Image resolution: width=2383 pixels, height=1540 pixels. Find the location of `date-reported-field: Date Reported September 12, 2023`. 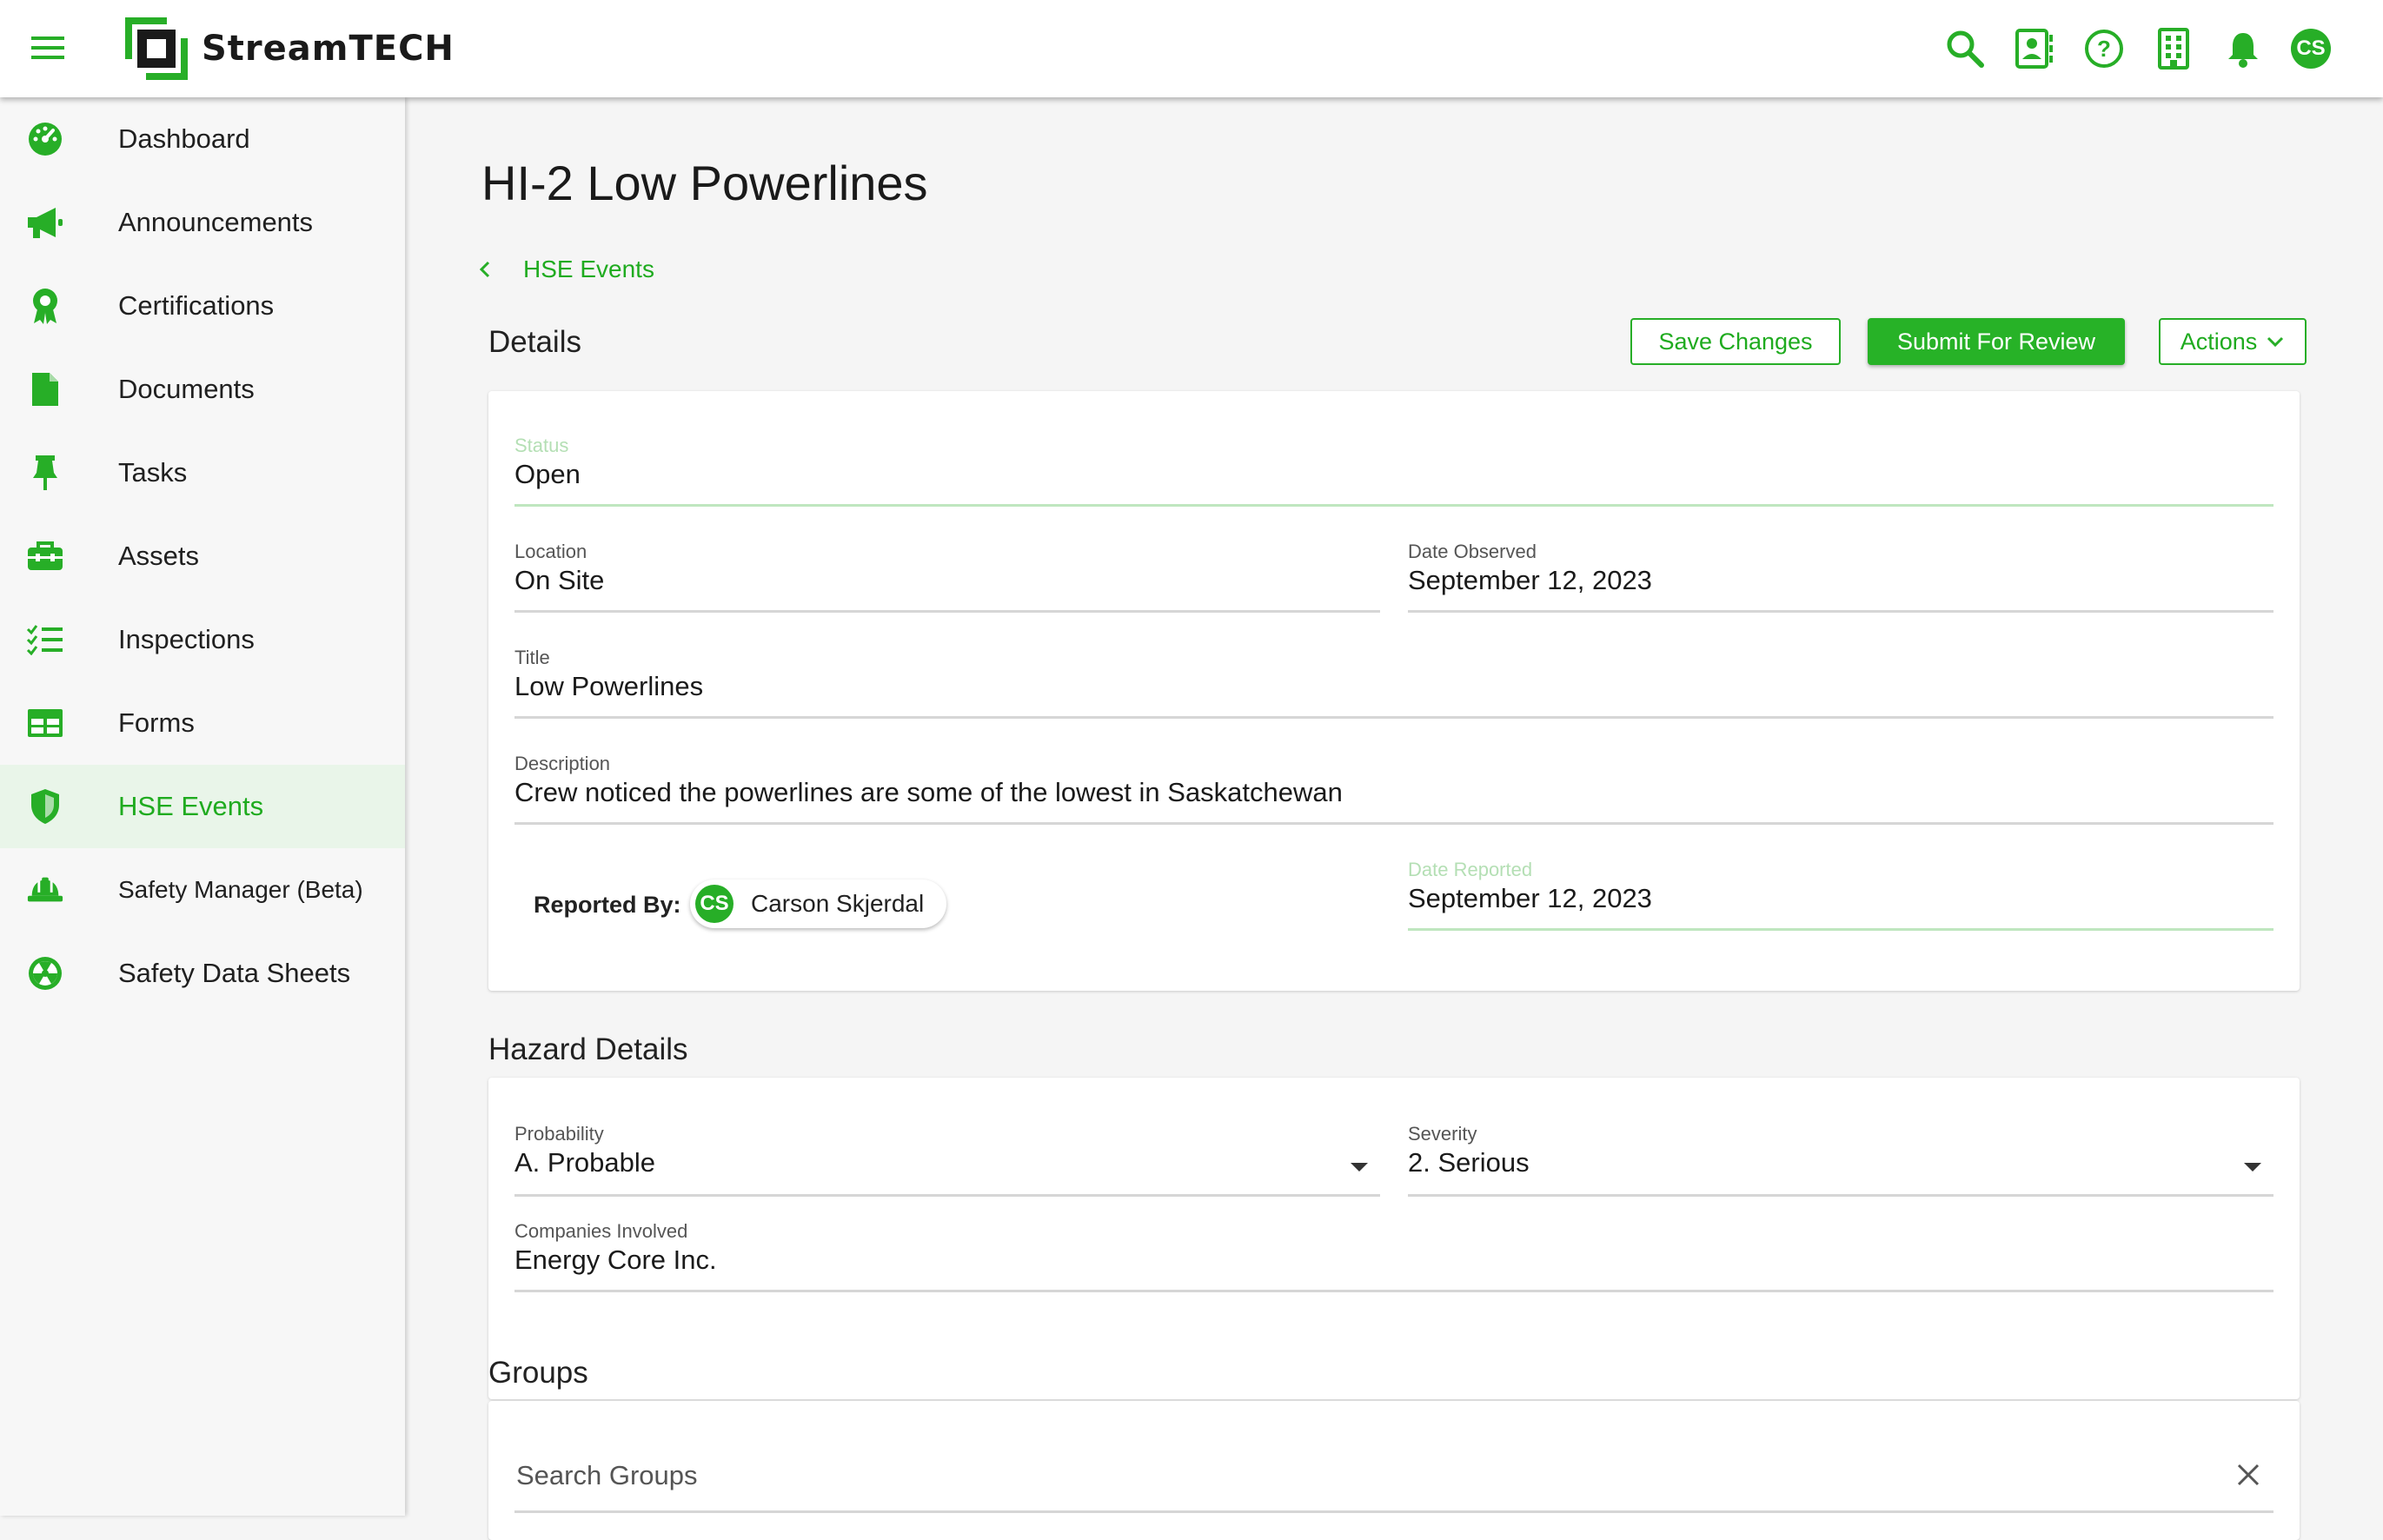

date-reported-field: Date Reported September 12, 2023 is located at coordinates (1840, 895).